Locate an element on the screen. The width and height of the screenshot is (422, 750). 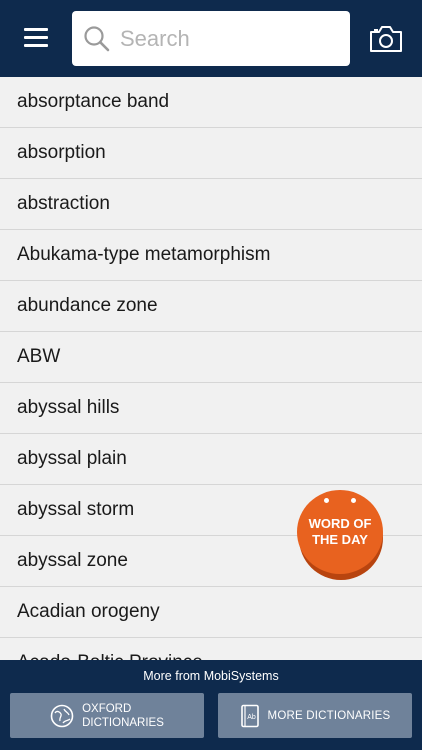
search-box is located at coordinates (211, 38).